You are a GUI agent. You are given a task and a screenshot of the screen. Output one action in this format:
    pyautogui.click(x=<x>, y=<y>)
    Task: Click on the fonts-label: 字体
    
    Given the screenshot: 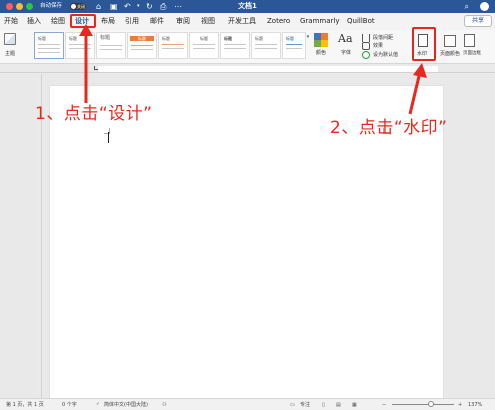 What is the action you would take?
    pyautogui.click(x=346, y=53)
    